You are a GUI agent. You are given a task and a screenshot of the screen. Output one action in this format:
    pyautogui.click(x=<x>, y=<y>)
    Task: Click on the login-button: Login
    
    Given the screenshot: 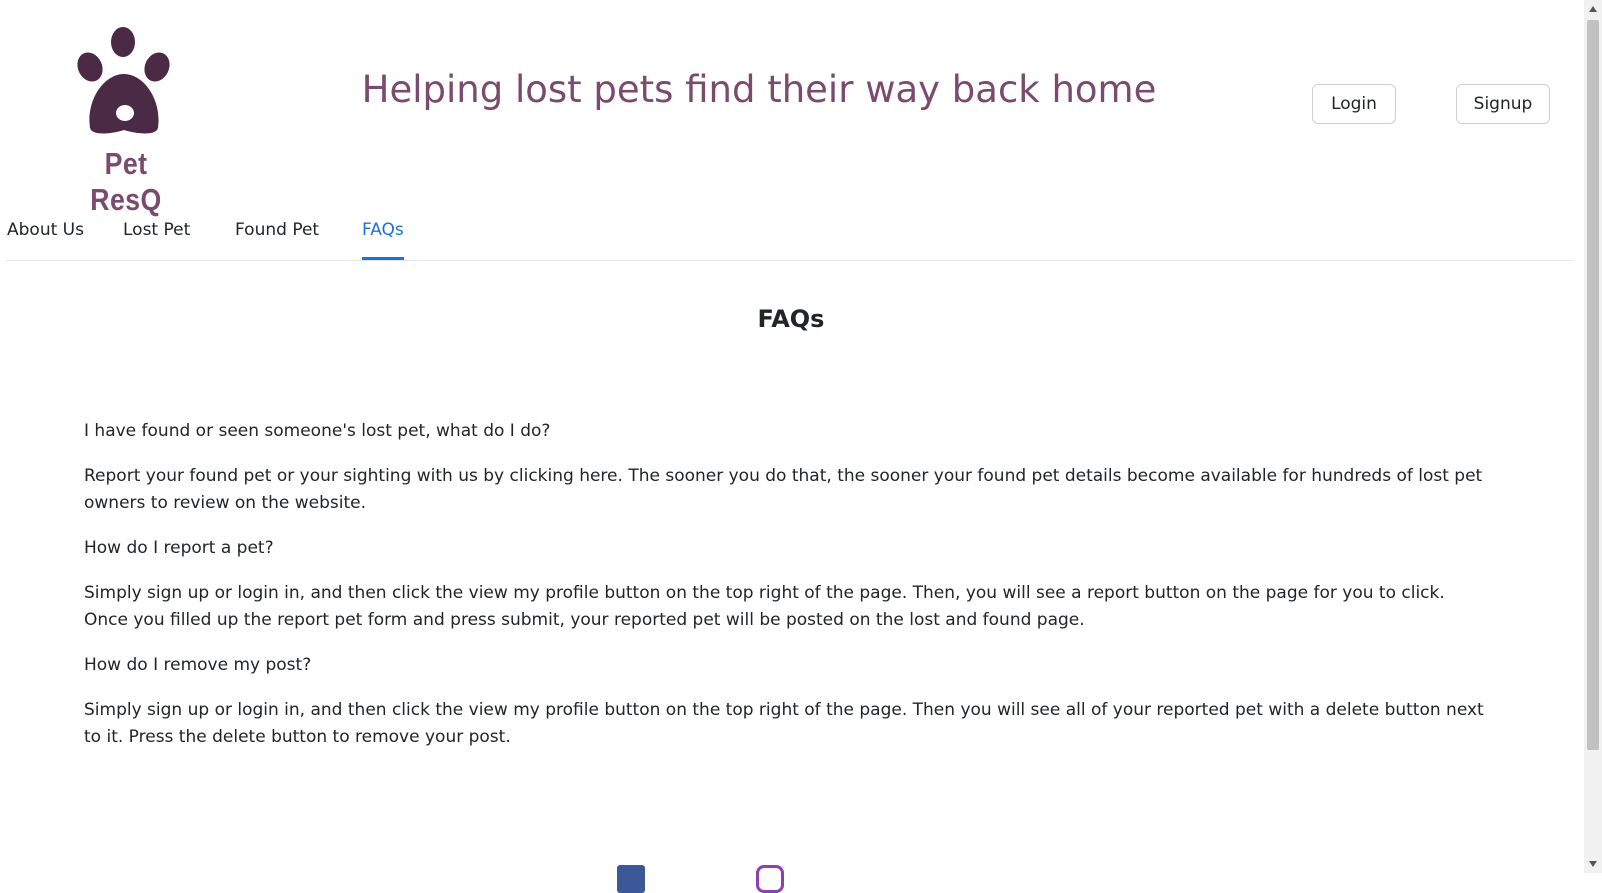 What is the action you would take?
    pyautogui.click(x=1354, y=104)
    